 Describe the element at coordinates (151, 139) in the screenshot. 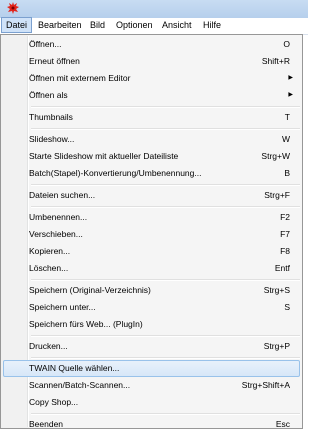

I see `menu-item-slideshow: Slideshow... W` at that location.